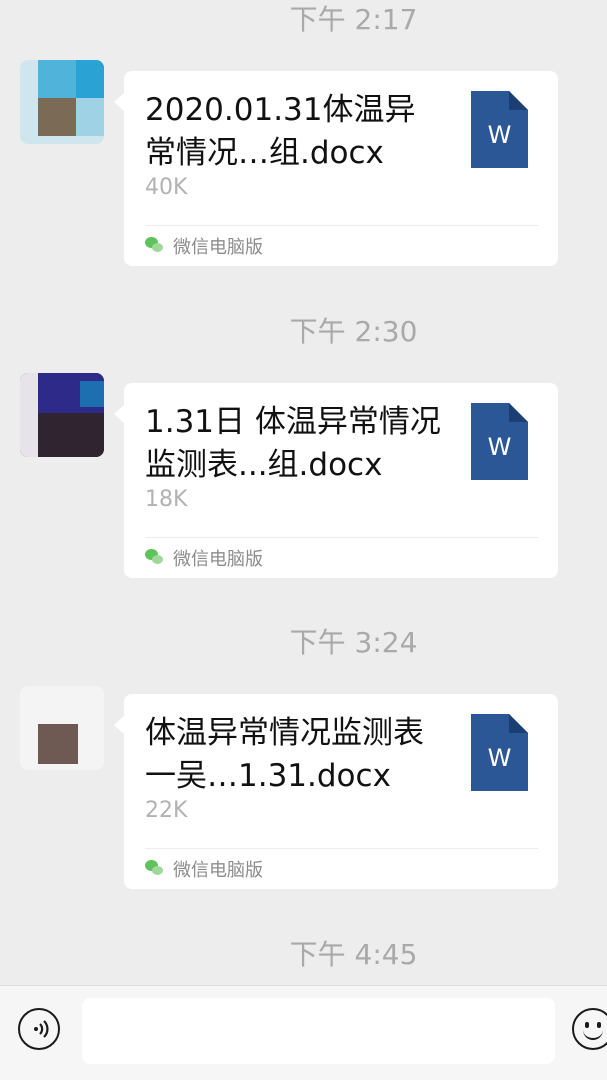 The height and width of the screenshot is (1080, 607). Describe the element at coordinates (284, 754) in the screenshot. I see `file-name: 体温异常情况监测表一吴…1.31.docx` at that location.